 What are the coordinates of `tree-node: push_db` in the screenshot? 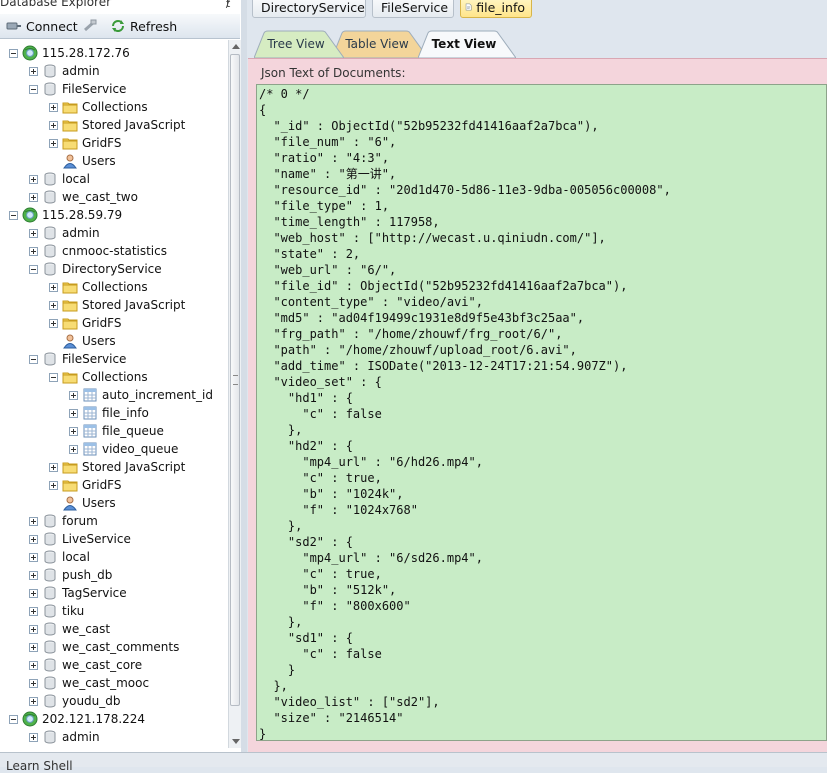 It's located at (114, 575).